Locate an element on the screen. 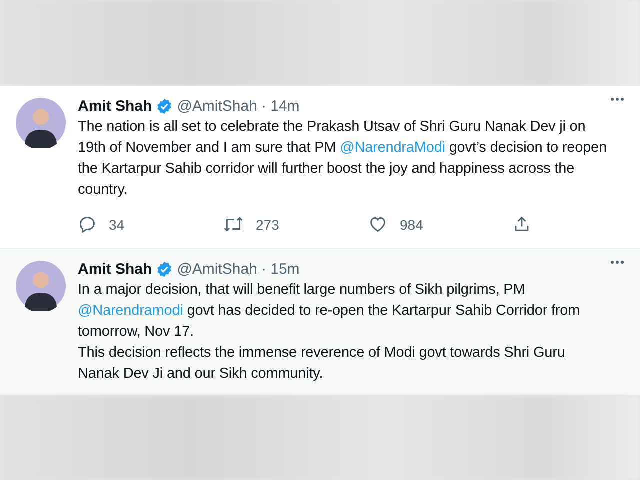 The image size is (640, 480). like-button: 984 is located at coordinates (440, 224).